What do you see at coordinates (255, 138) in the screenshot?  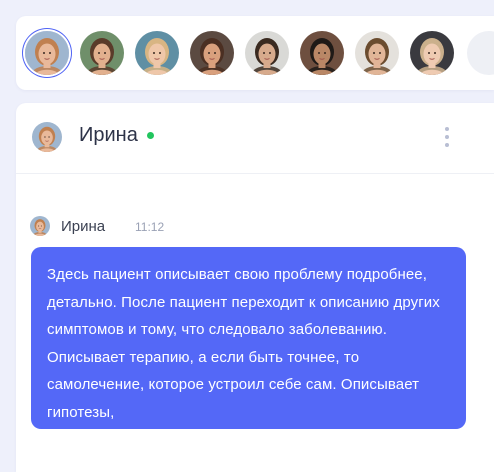 I see `chat-header: Ирина` at bounding box center [255, 138].